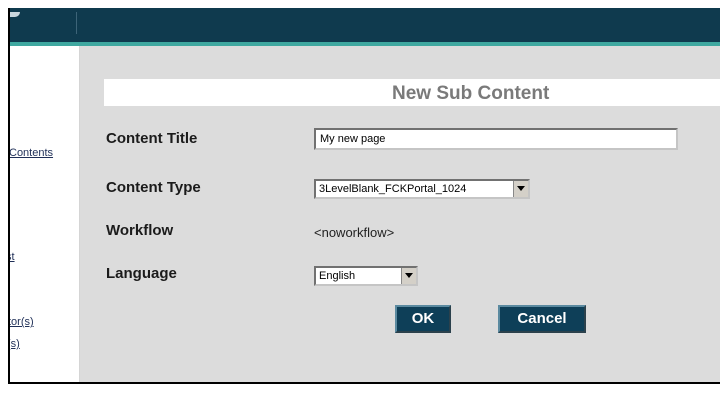 The width and height of the screenshot is (720, 411). What do you see at coordinates (31, 153) in the screenshot?
I see `sidebar-link-contents: Contents` at bounding box center [31, 153].